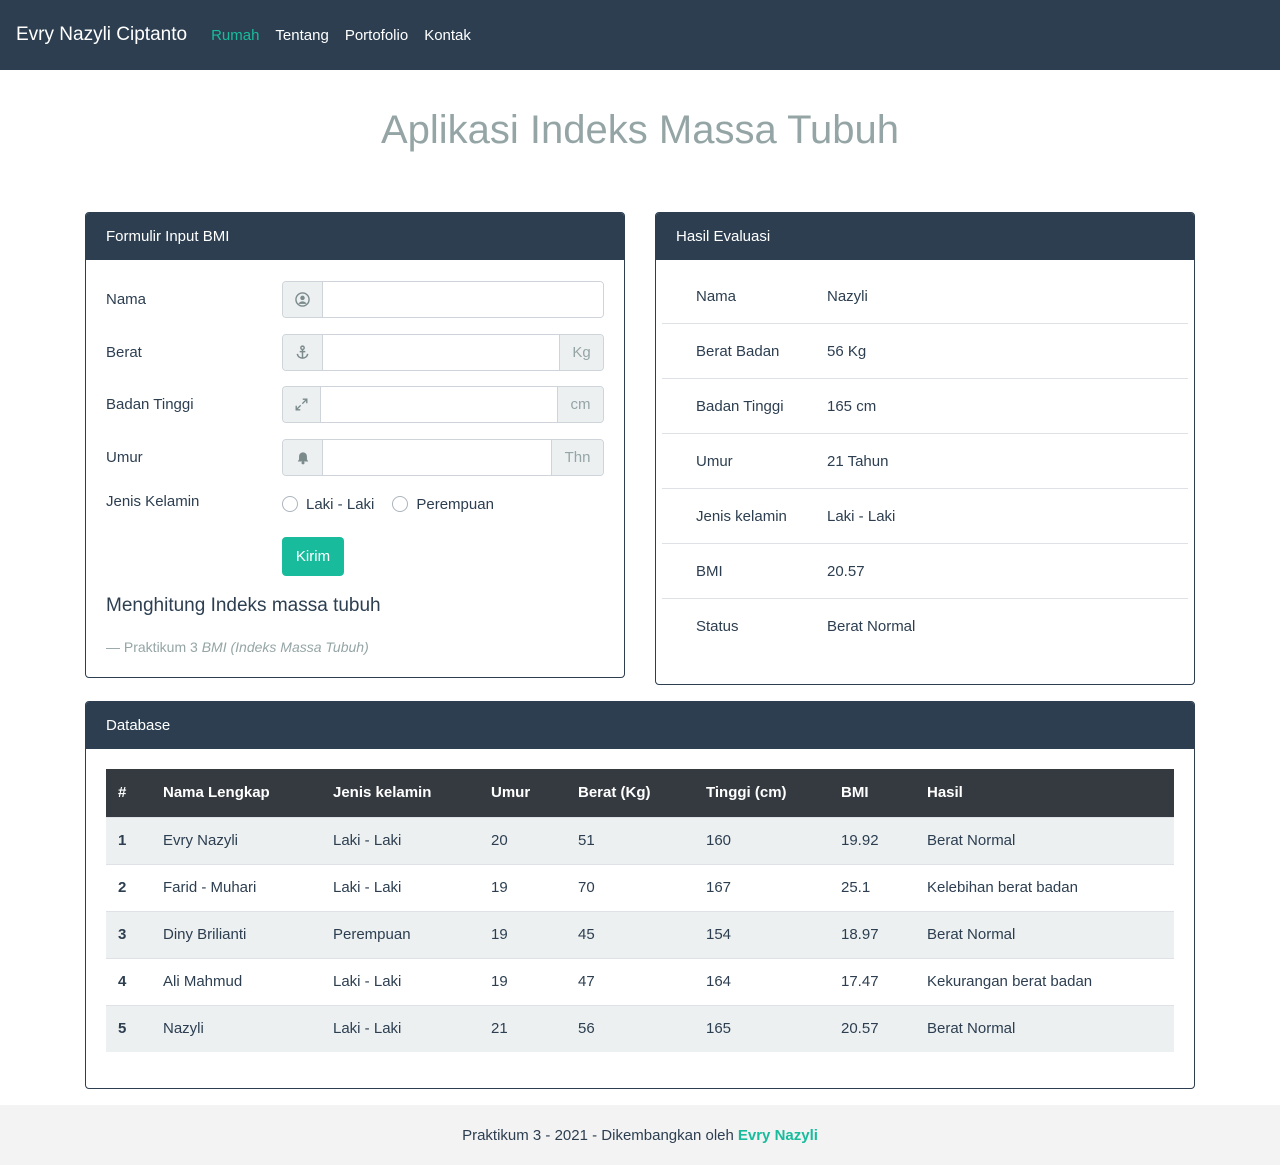 This screenshot has height=1165, width=1280. Describe the element at coordinates (761, 934) in the screenshot. I see `table-cell: 154` at that location.